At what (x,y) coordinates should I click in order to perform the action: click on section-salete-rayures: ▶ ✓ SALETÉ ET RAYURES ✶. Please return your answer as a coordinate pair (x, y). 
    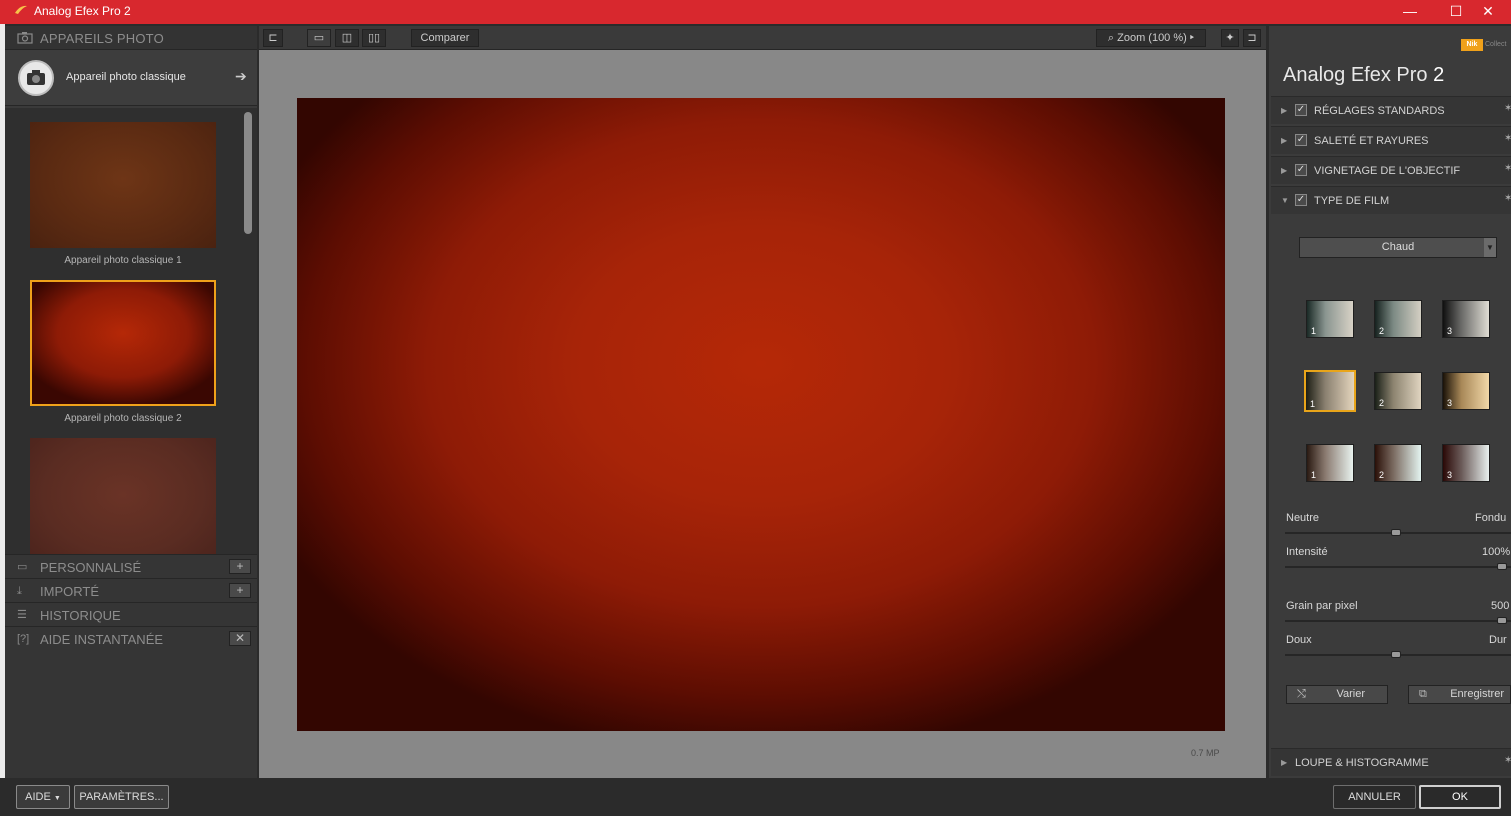
    Looking at the image, I should click on (1391, 140).